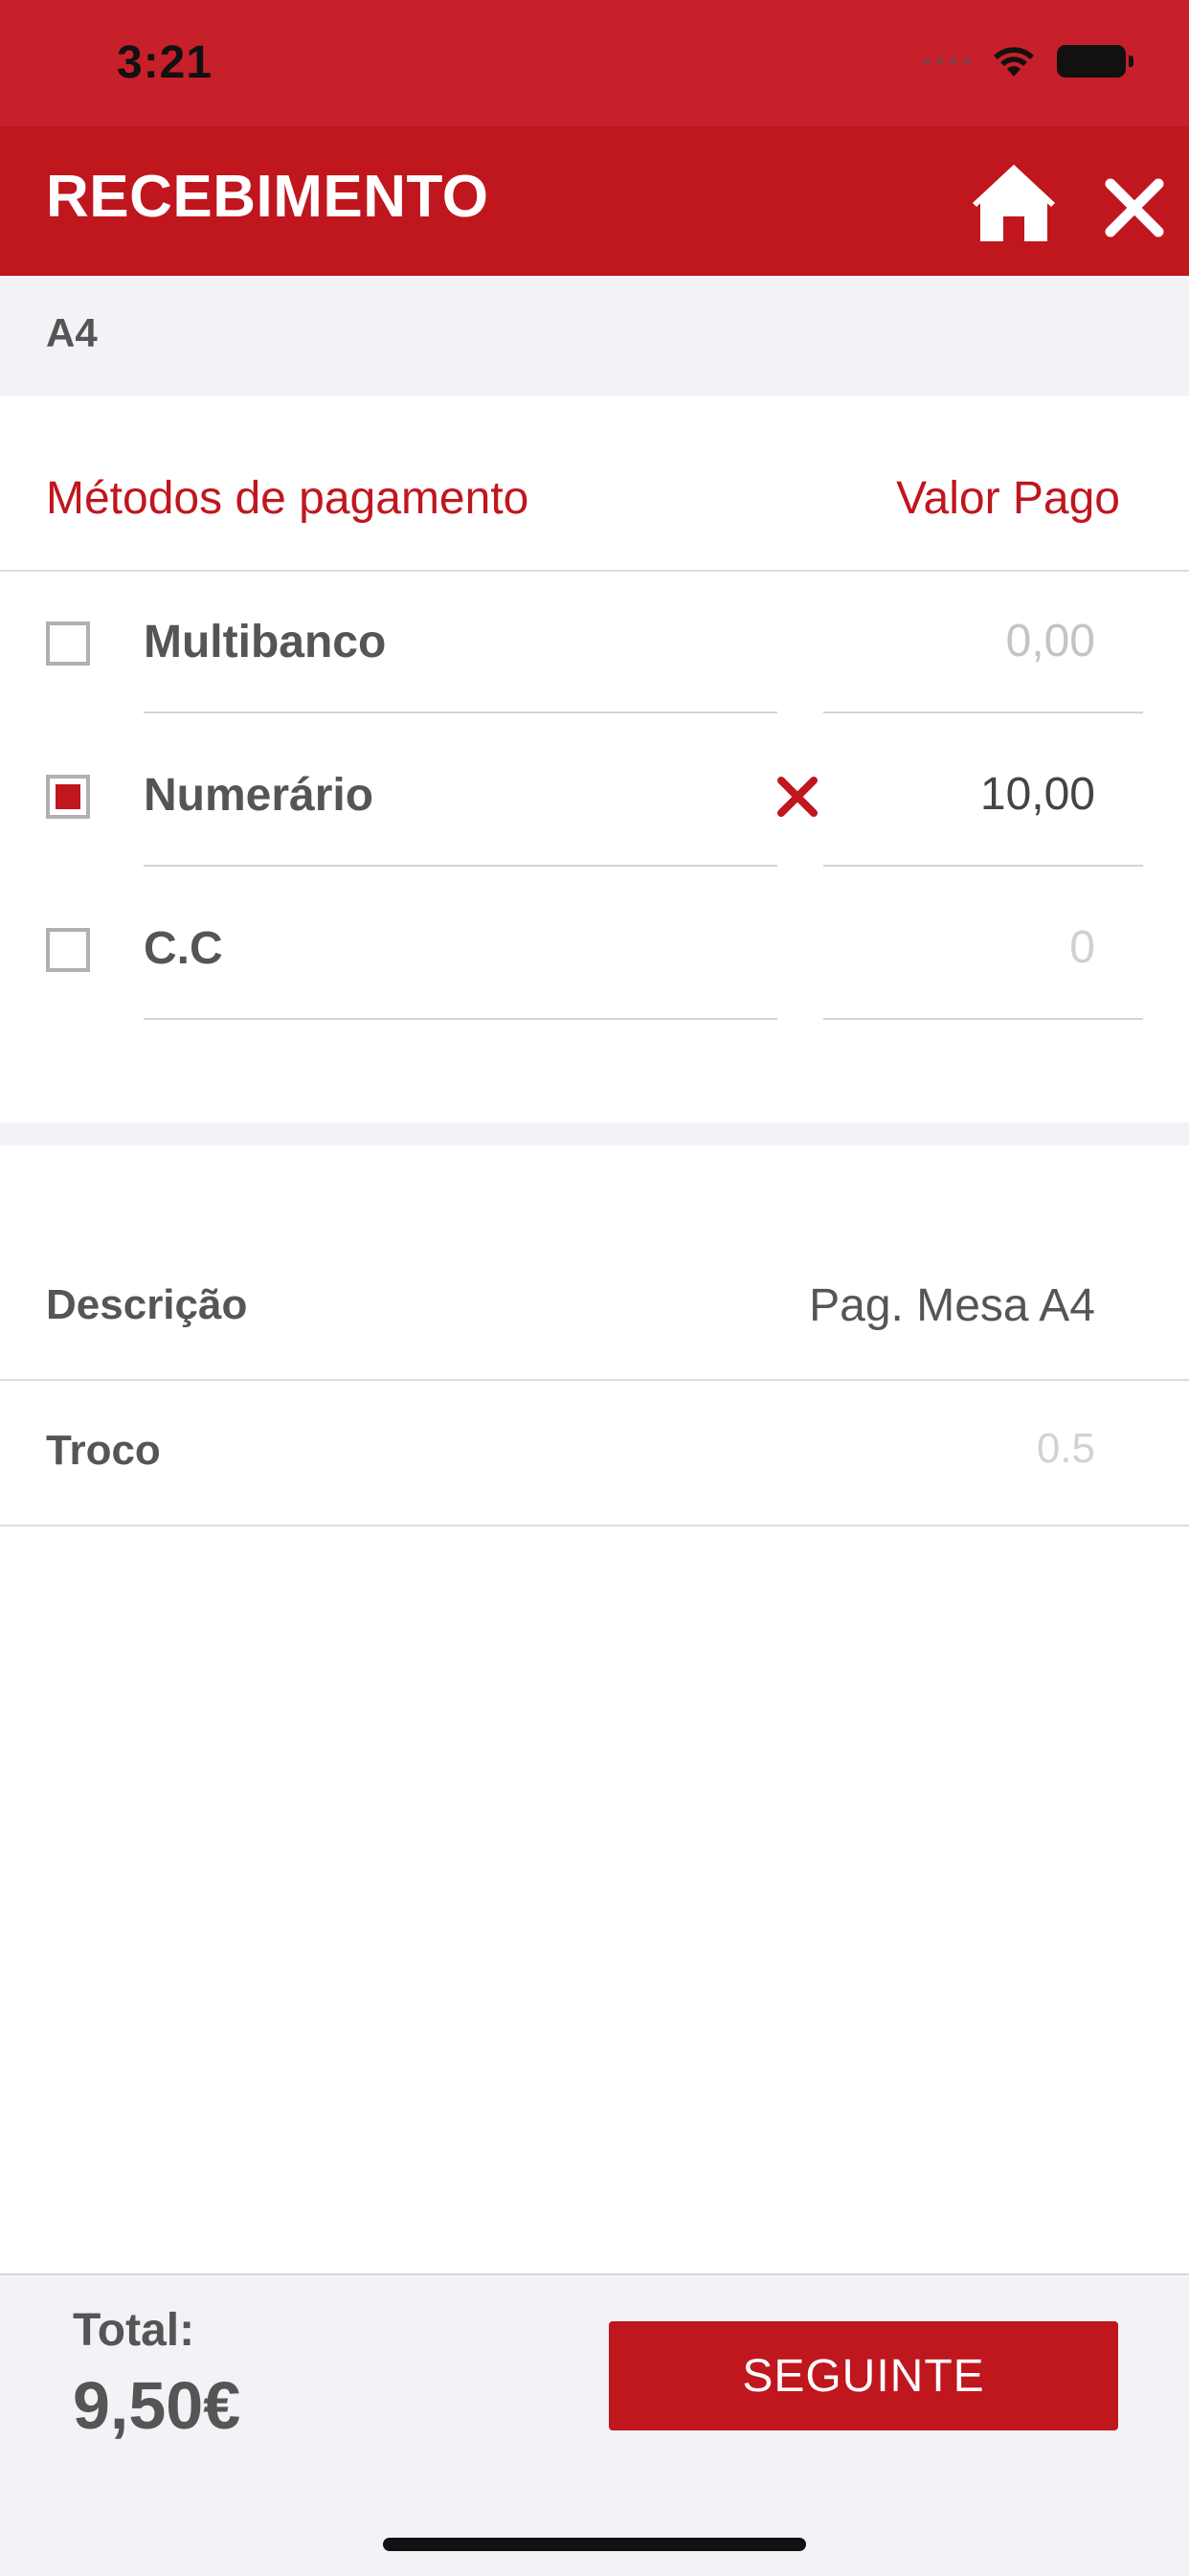 This screenshot has width=1189, height=2576. I want to click on status-time: 3:21, so click(165, 62).